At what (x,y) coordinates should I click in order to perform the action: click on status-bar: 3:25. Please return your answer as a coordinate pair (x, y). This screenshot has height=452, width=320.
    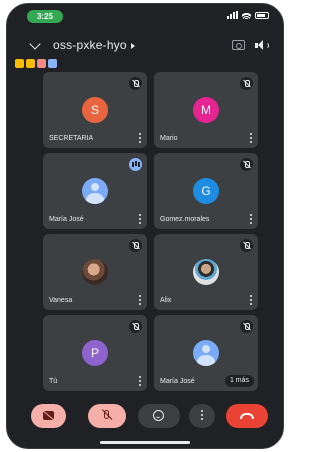
    Looking at the image, I should click on (145, 15).